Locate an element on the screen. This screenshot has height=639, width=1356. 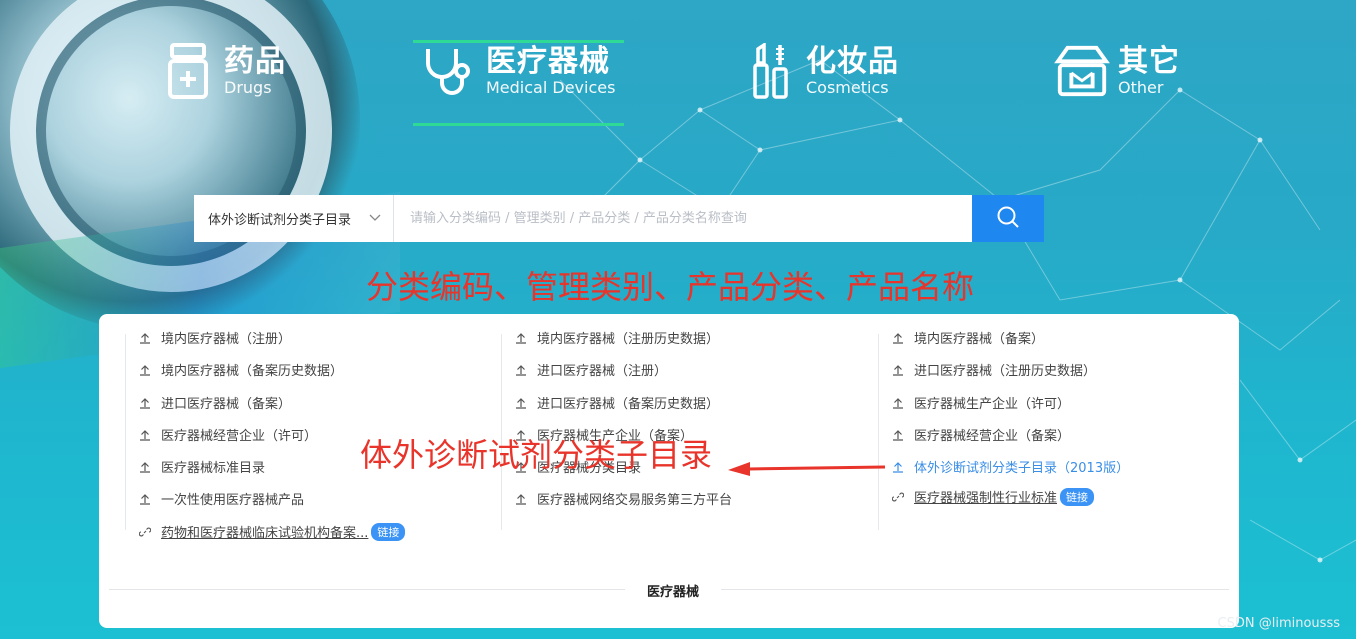
search-bar: 体外诊断试剂分类子目录 is located at coordinates (619, 218).